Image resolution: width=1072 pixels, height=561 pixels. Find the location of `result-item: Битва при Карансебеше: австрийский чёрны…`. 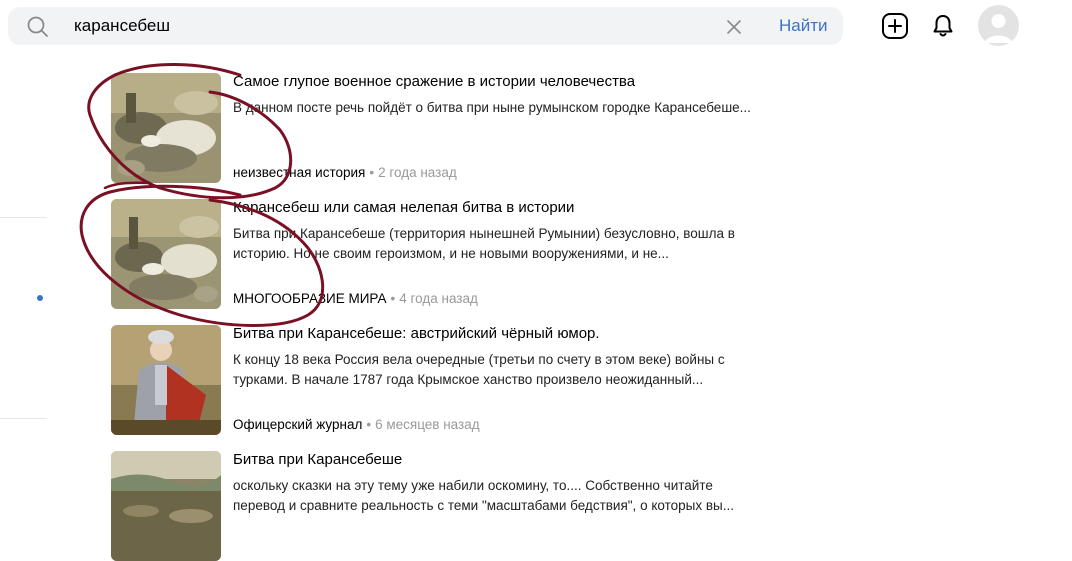

result-item: Битва при Карансебеше: австрийский чёрны… is located at coordinates (451, 380).